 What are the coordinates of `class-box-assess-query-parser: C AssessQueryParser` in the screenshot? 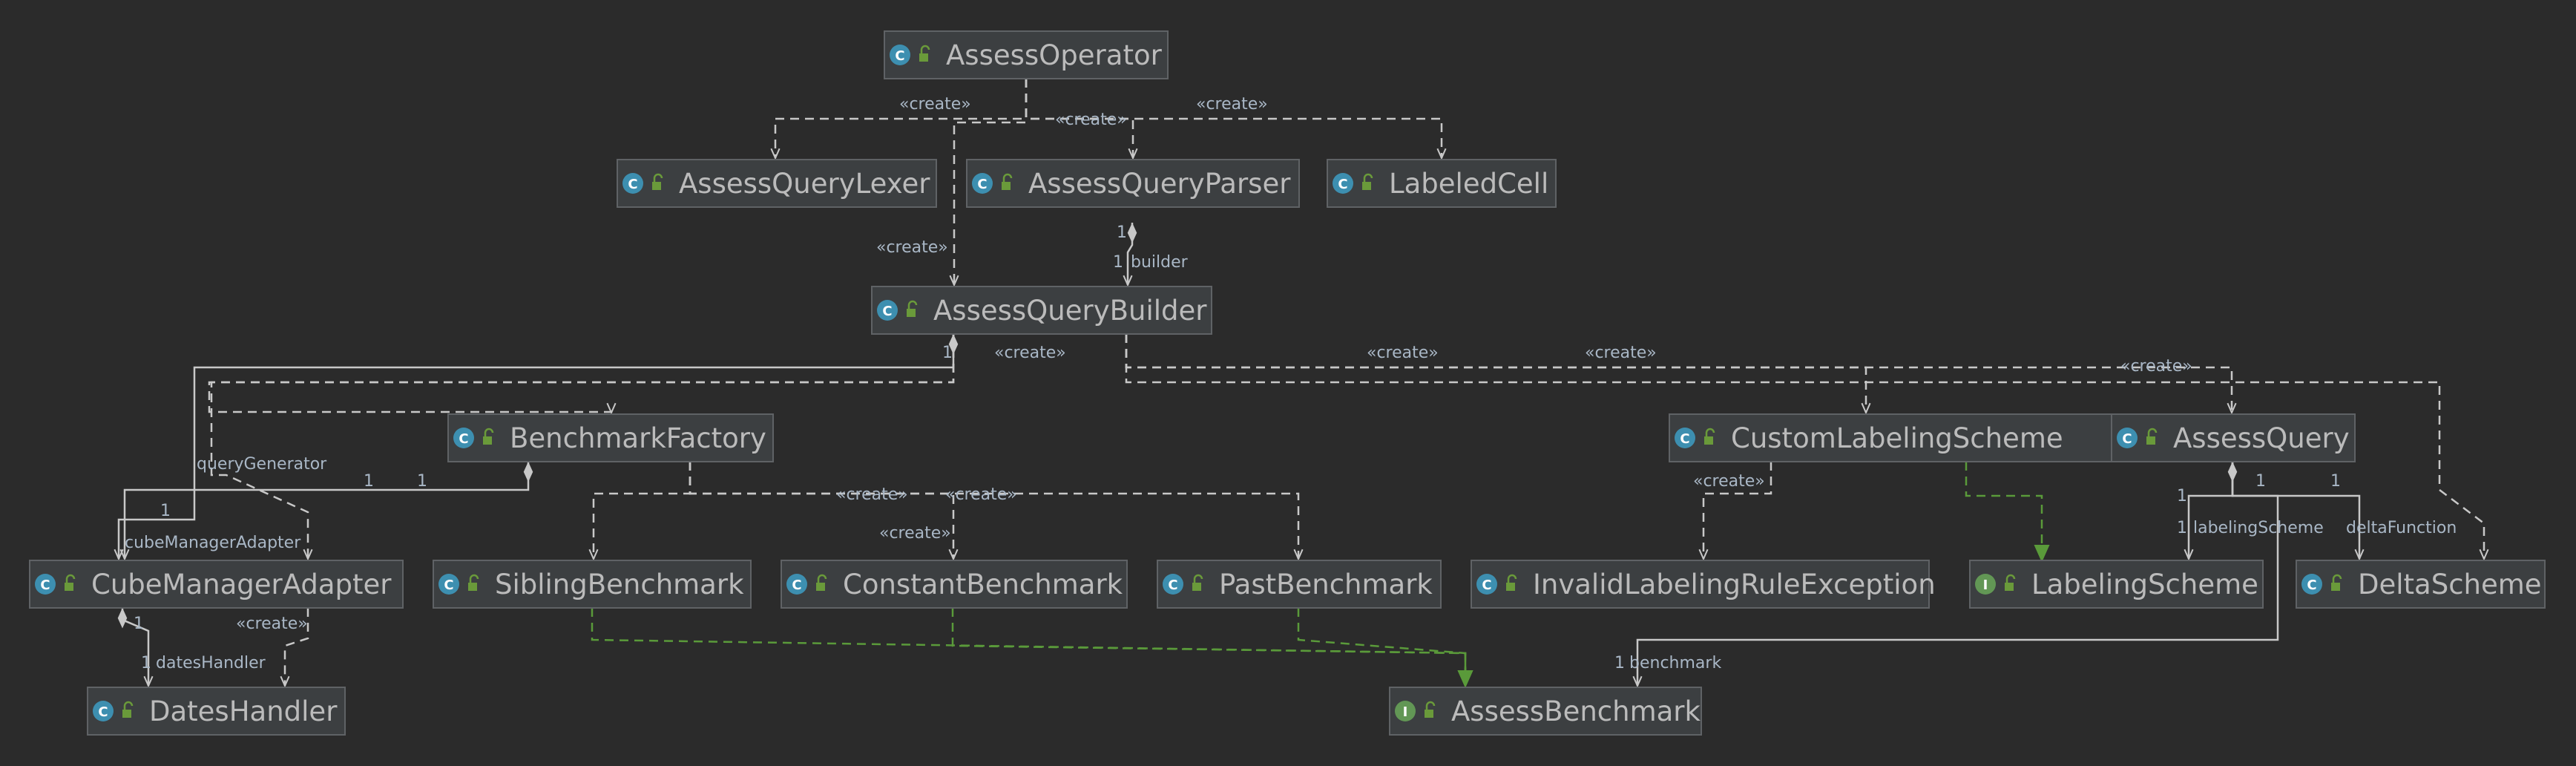 It's located at (1133, 183).